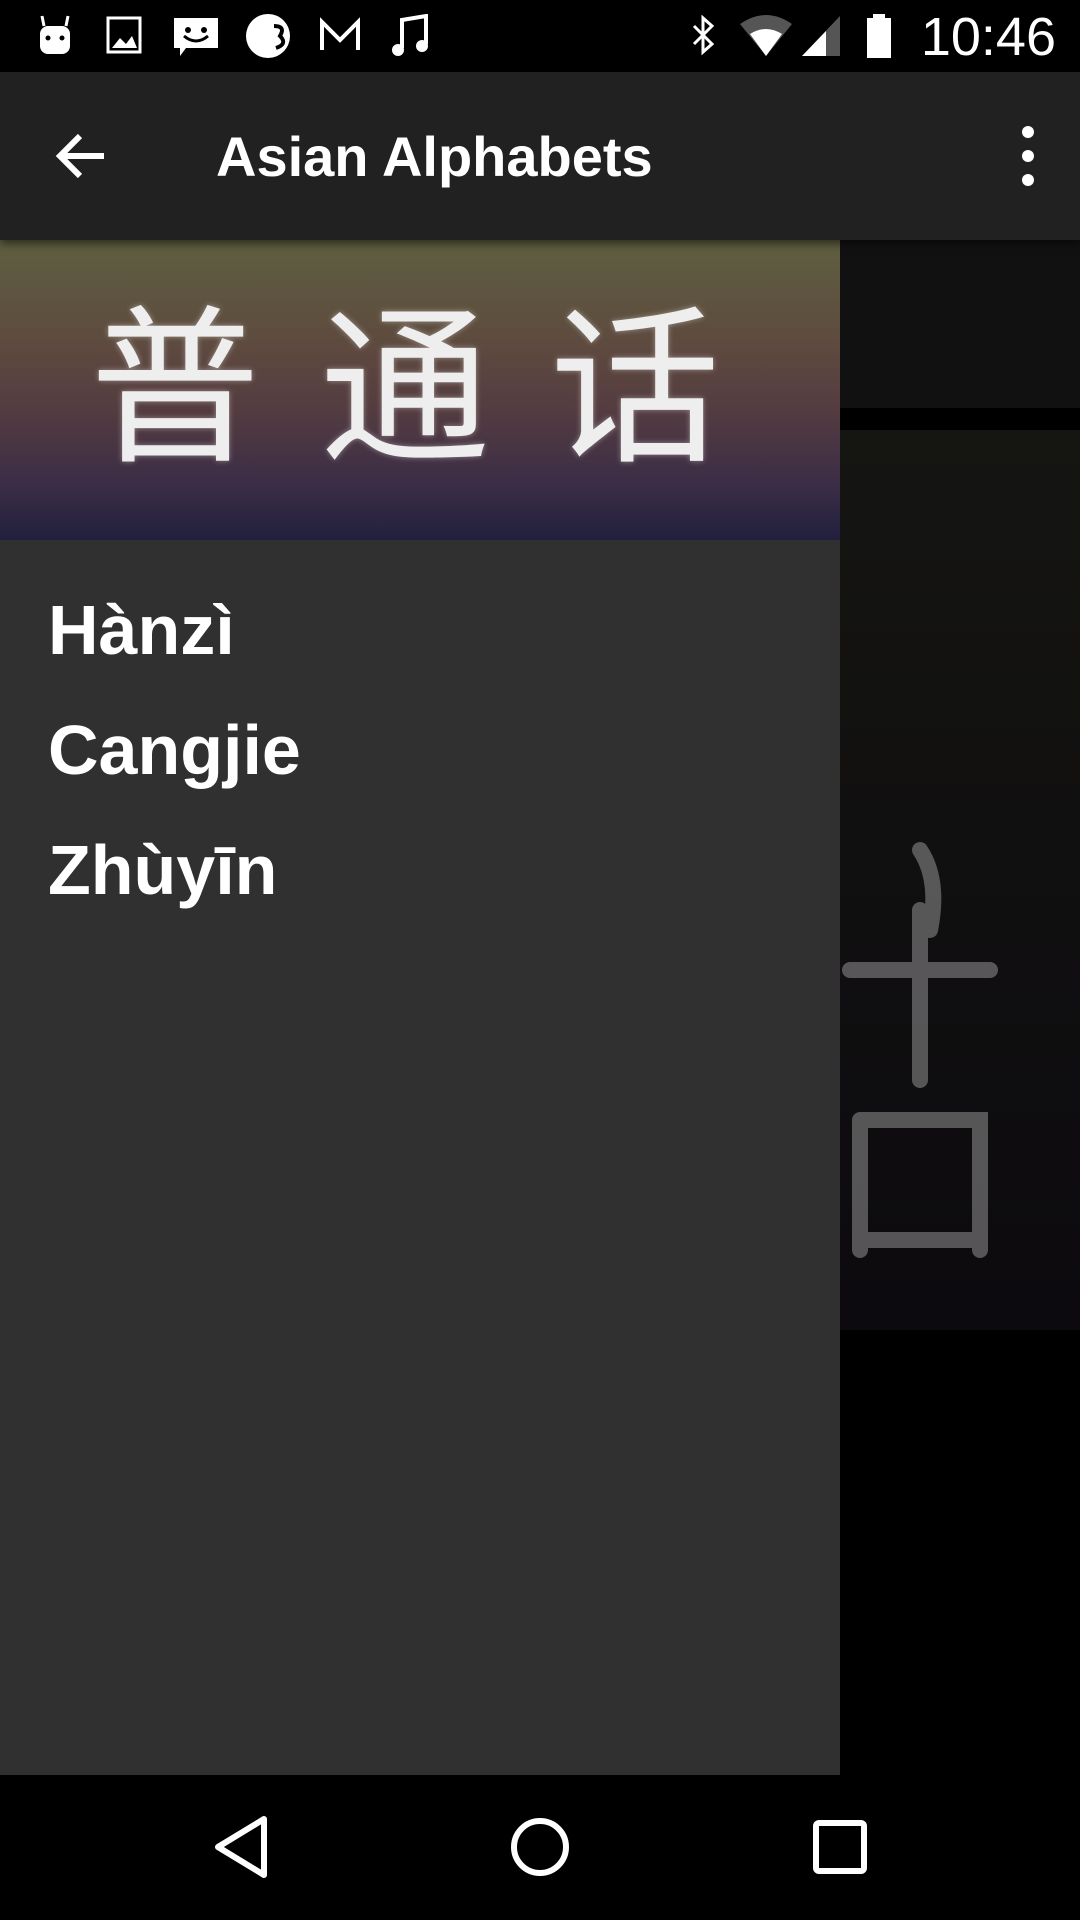  Describe the element at coordinates (988, 37) in the screenshot. I see `clock: 10:46` at that location.